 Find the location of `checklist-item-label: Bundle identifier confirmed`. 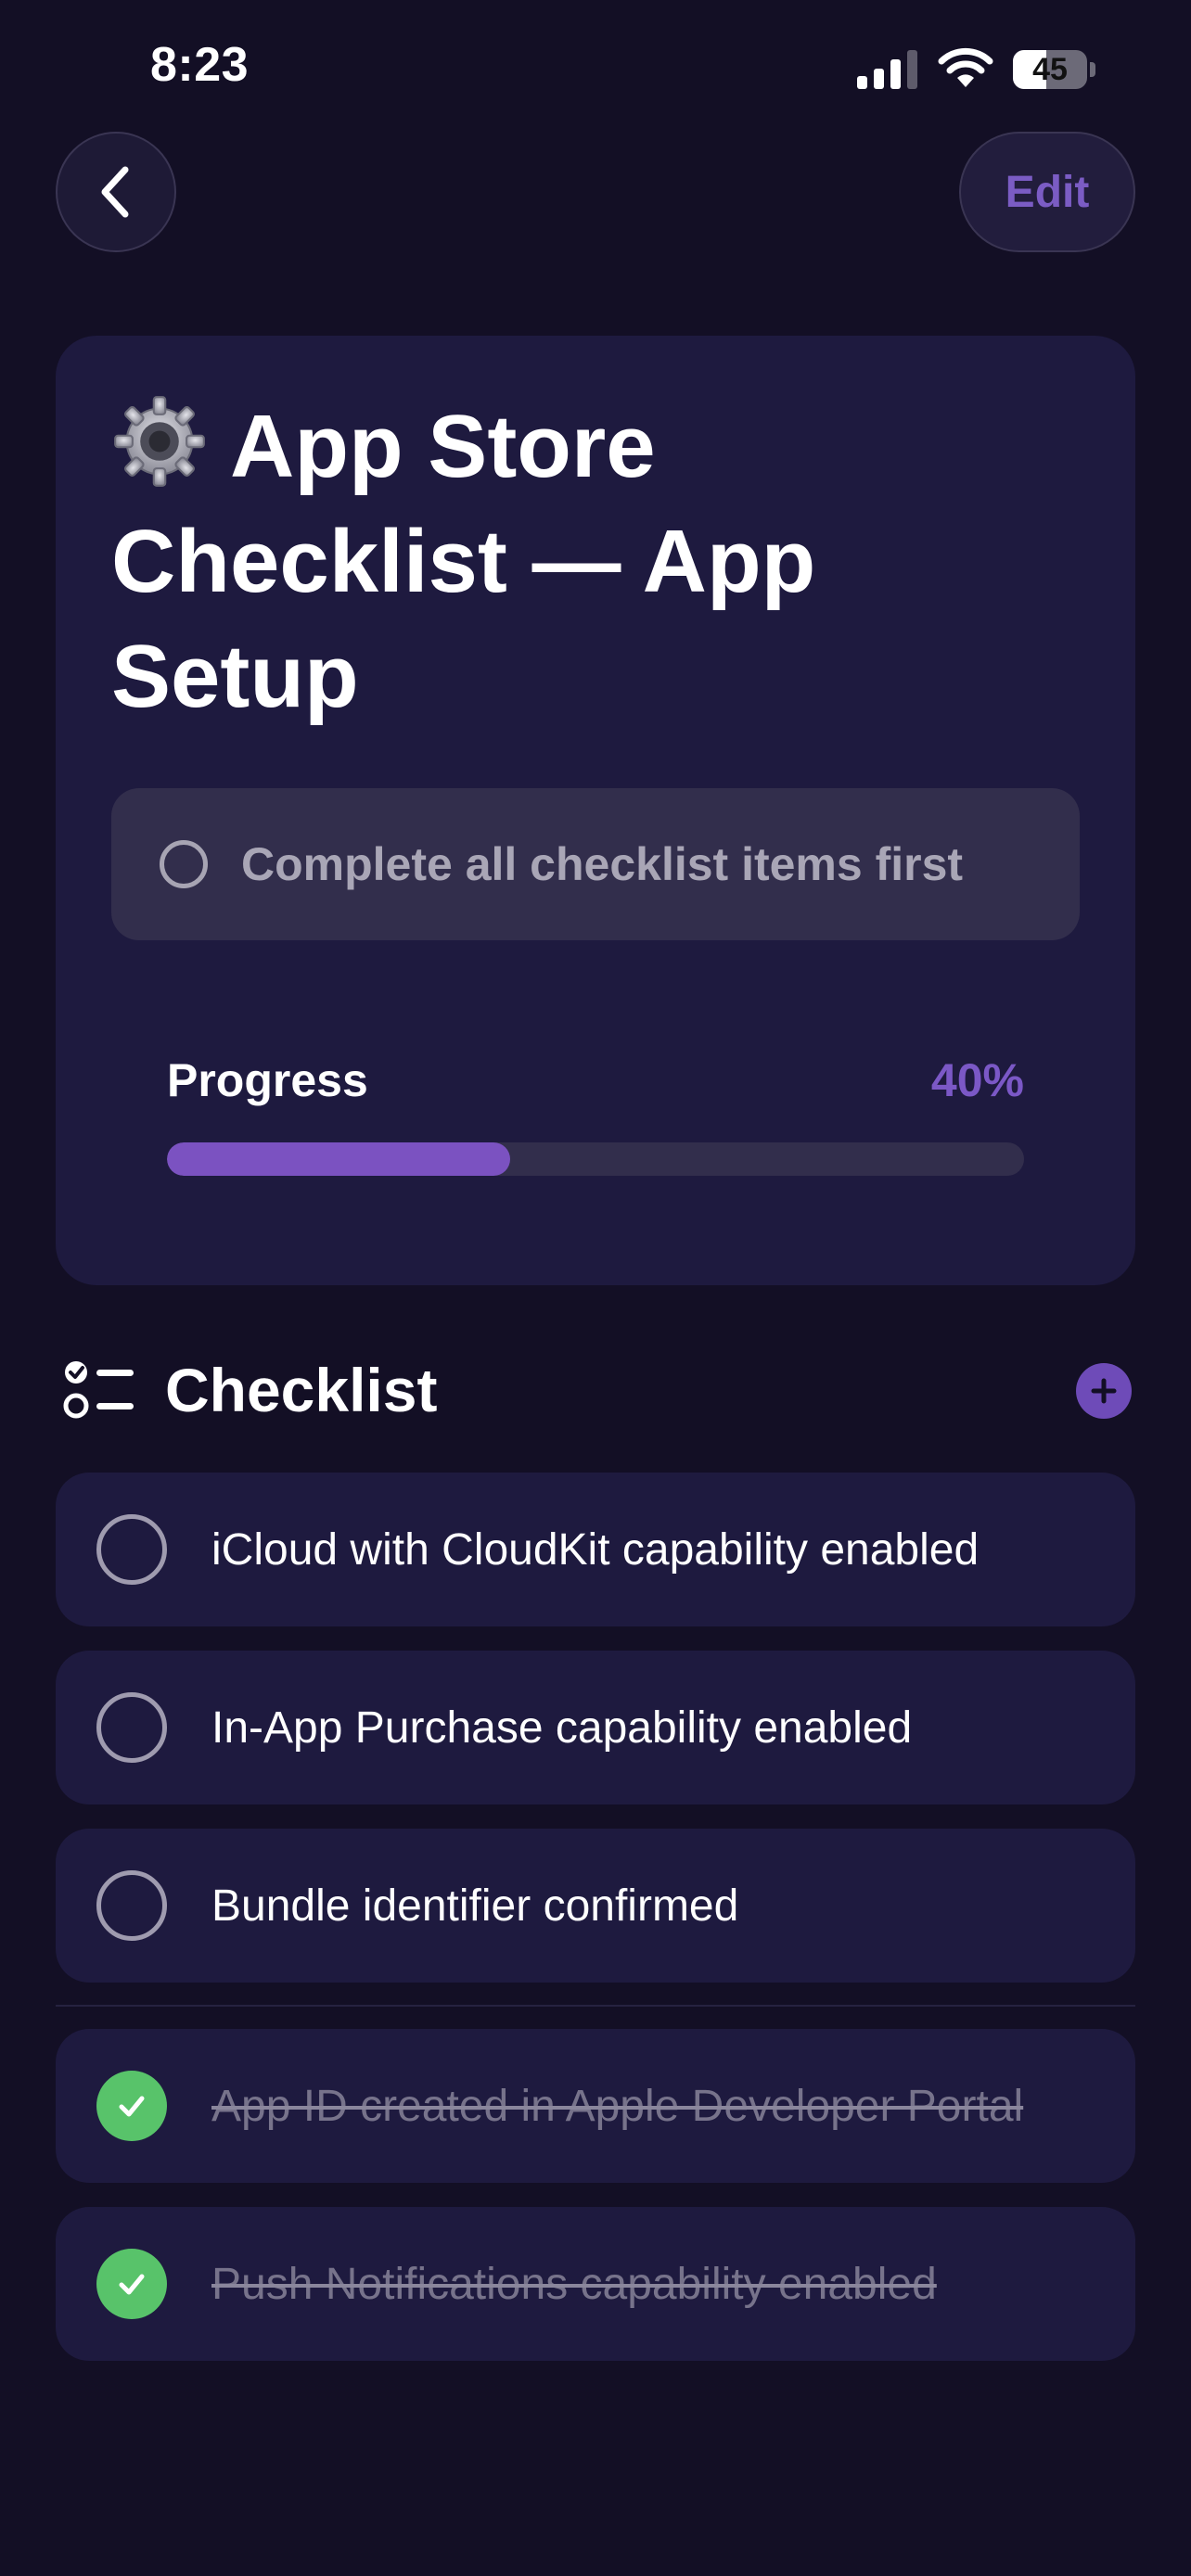

checklist-item-label: Bundle identifier confirmed is located at coordinates (475, 1906).